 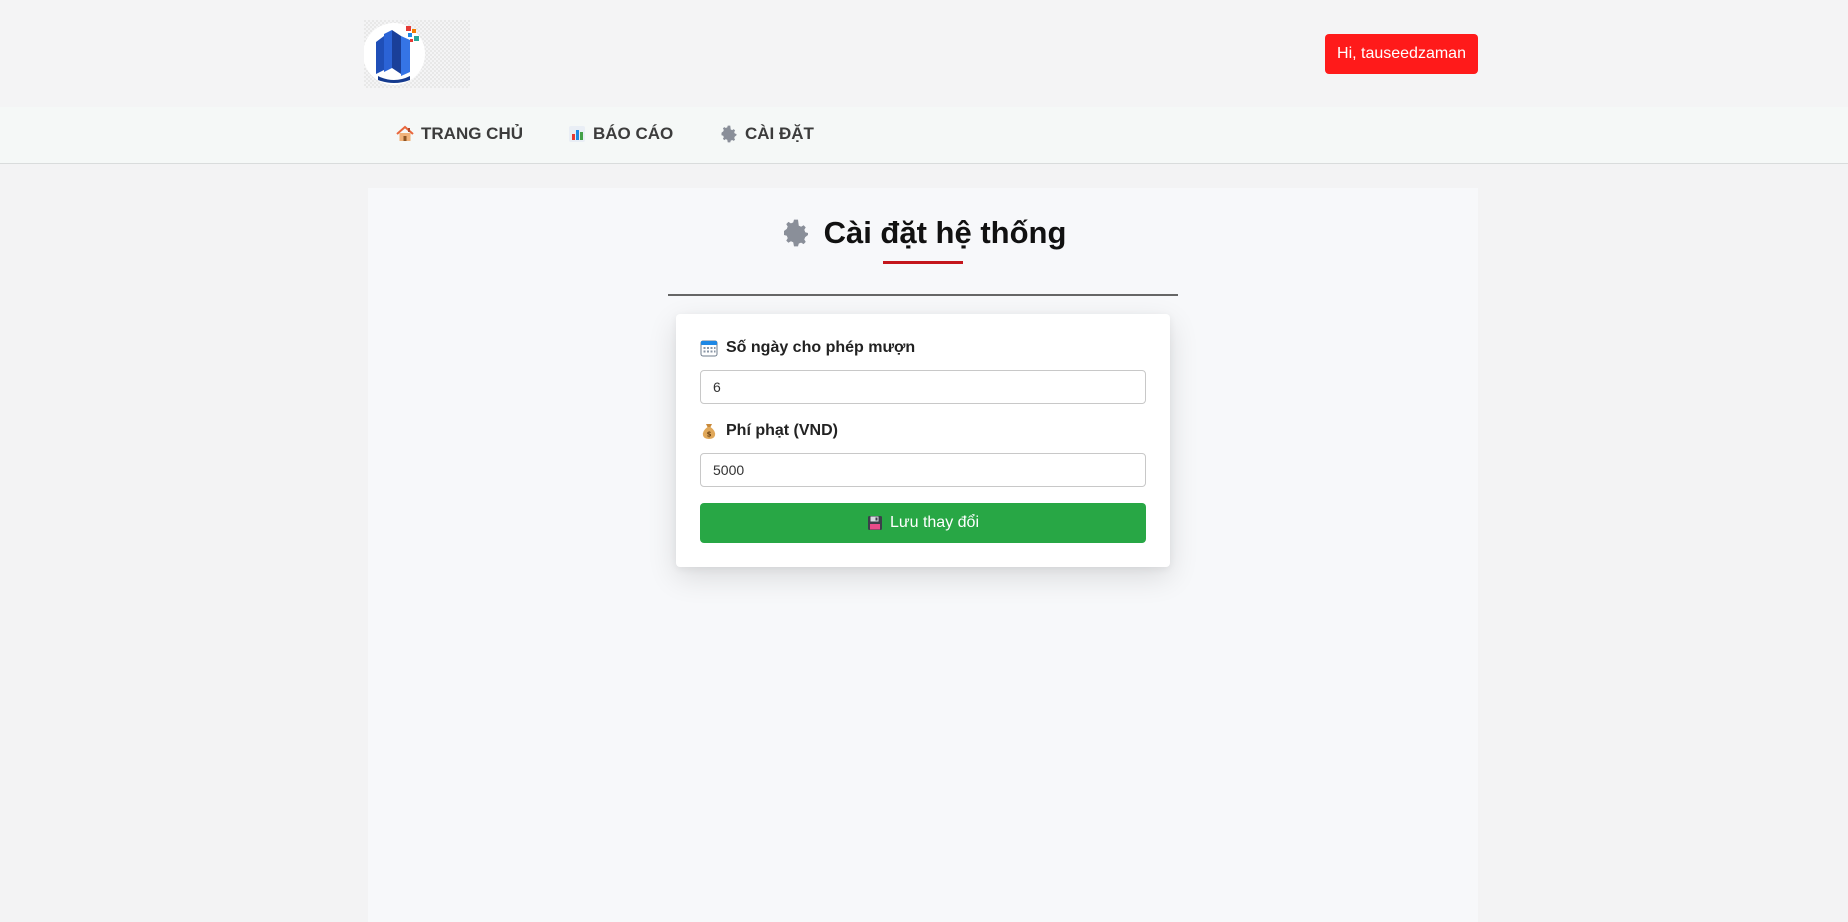 I want to click on nav-item-home: TRANG CHỦ, so click(x=459, y=134).